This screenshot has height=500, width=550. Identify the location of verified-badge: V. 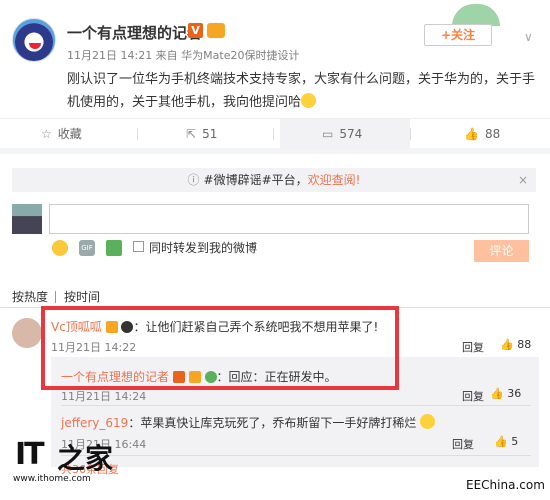
(195, 30).